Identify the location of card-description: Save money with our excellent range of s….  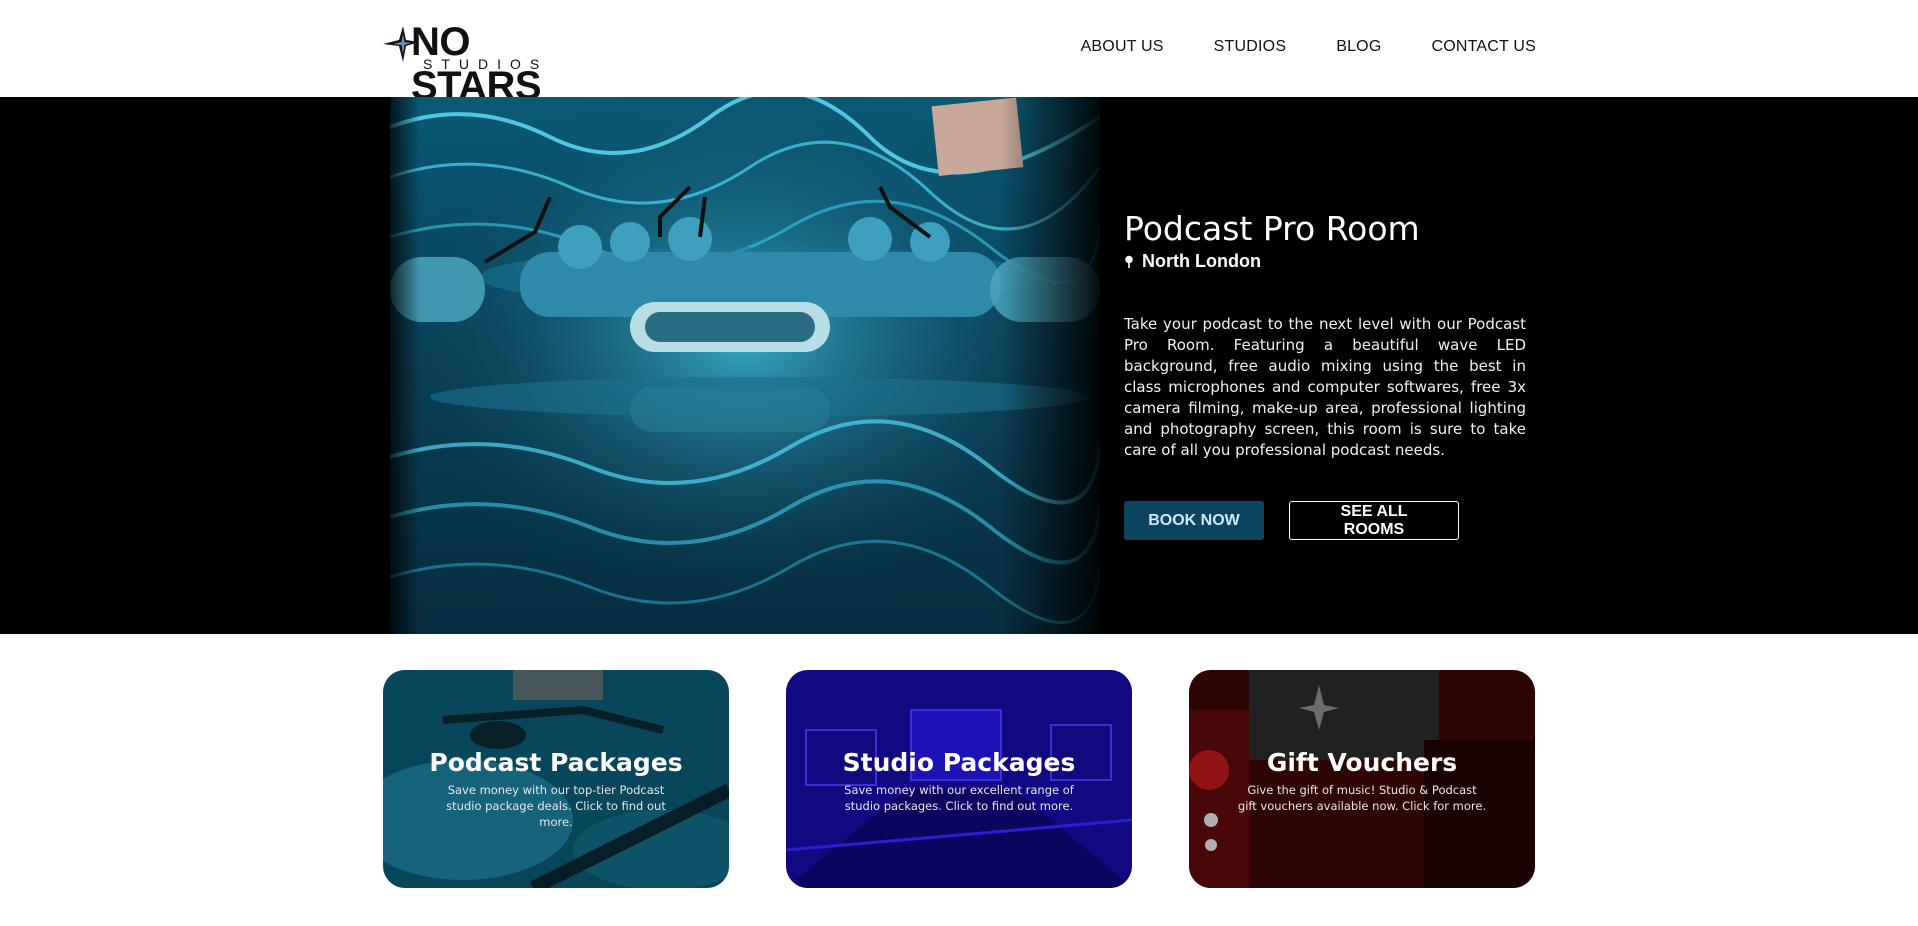
(959, 798).